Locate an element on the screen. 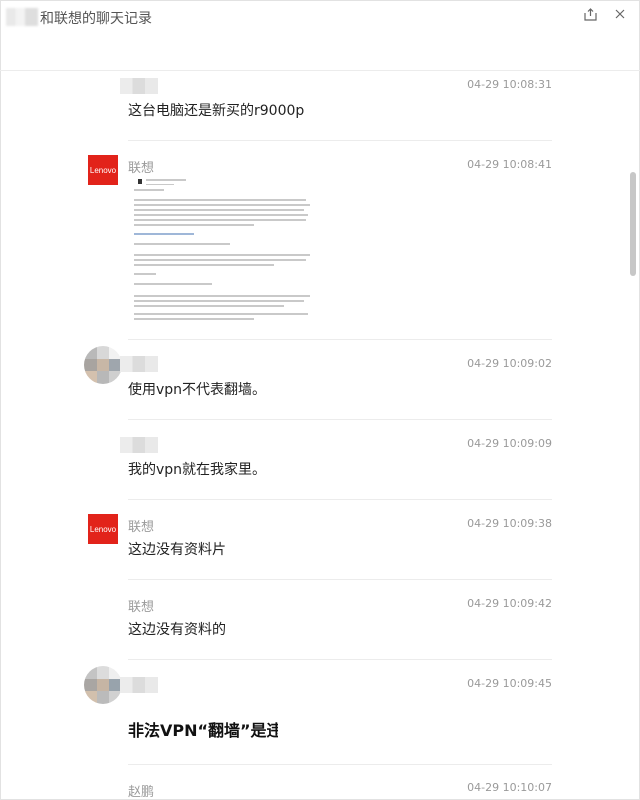 This screenshot has height=800, width=640. title-actions is located at coordinates (605, 14).